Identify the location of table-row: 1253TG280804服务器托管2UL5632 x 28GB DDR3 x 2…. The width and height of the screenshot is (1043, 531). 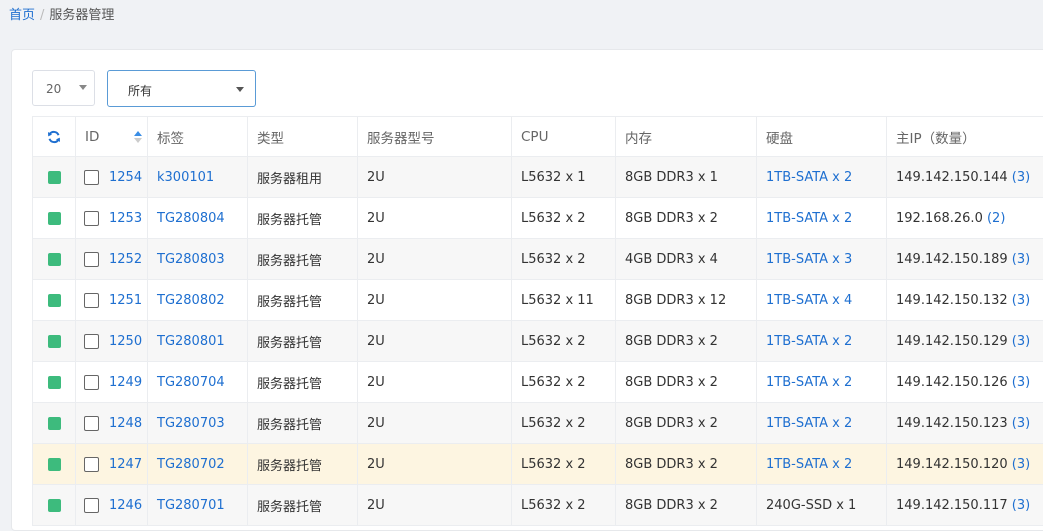
(538, 218).